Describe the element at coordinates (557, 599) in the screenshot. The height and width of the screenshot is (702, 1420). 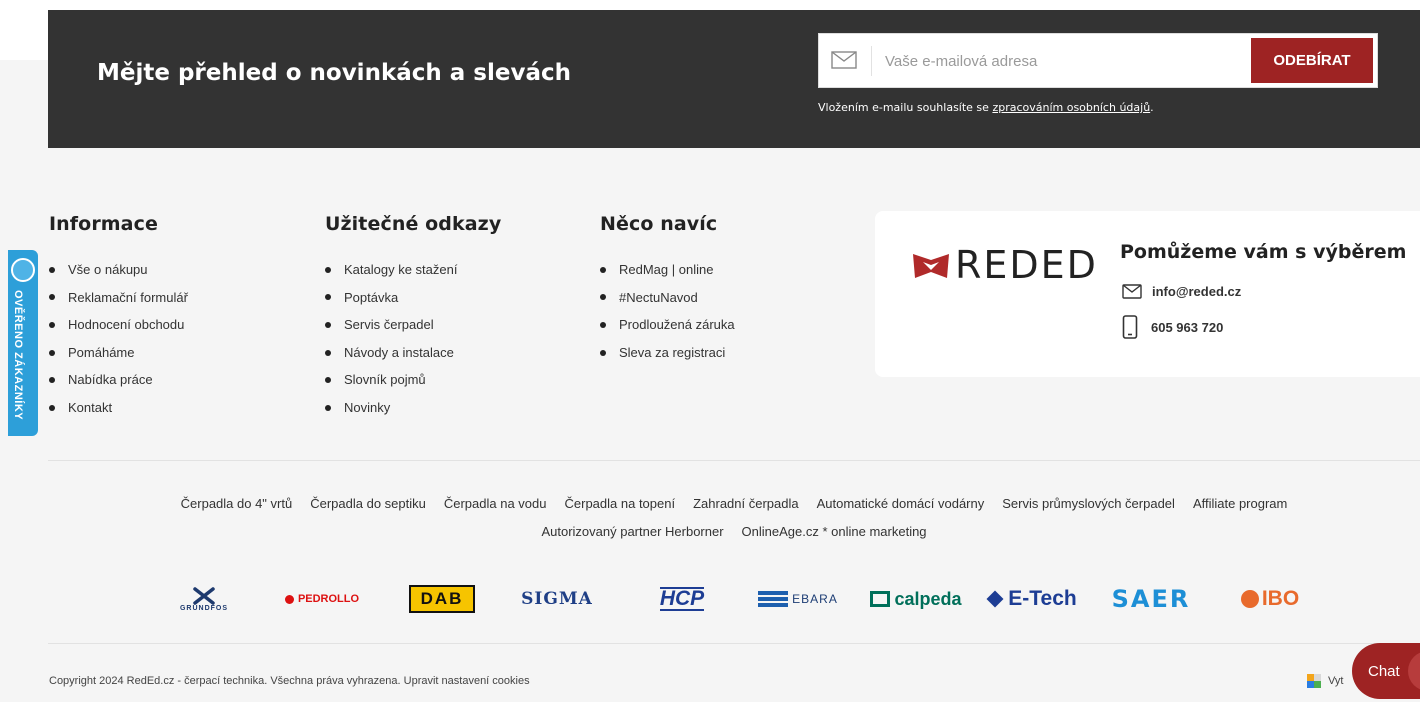
I see `brand-logo-sigma: SIGMA` at that location.